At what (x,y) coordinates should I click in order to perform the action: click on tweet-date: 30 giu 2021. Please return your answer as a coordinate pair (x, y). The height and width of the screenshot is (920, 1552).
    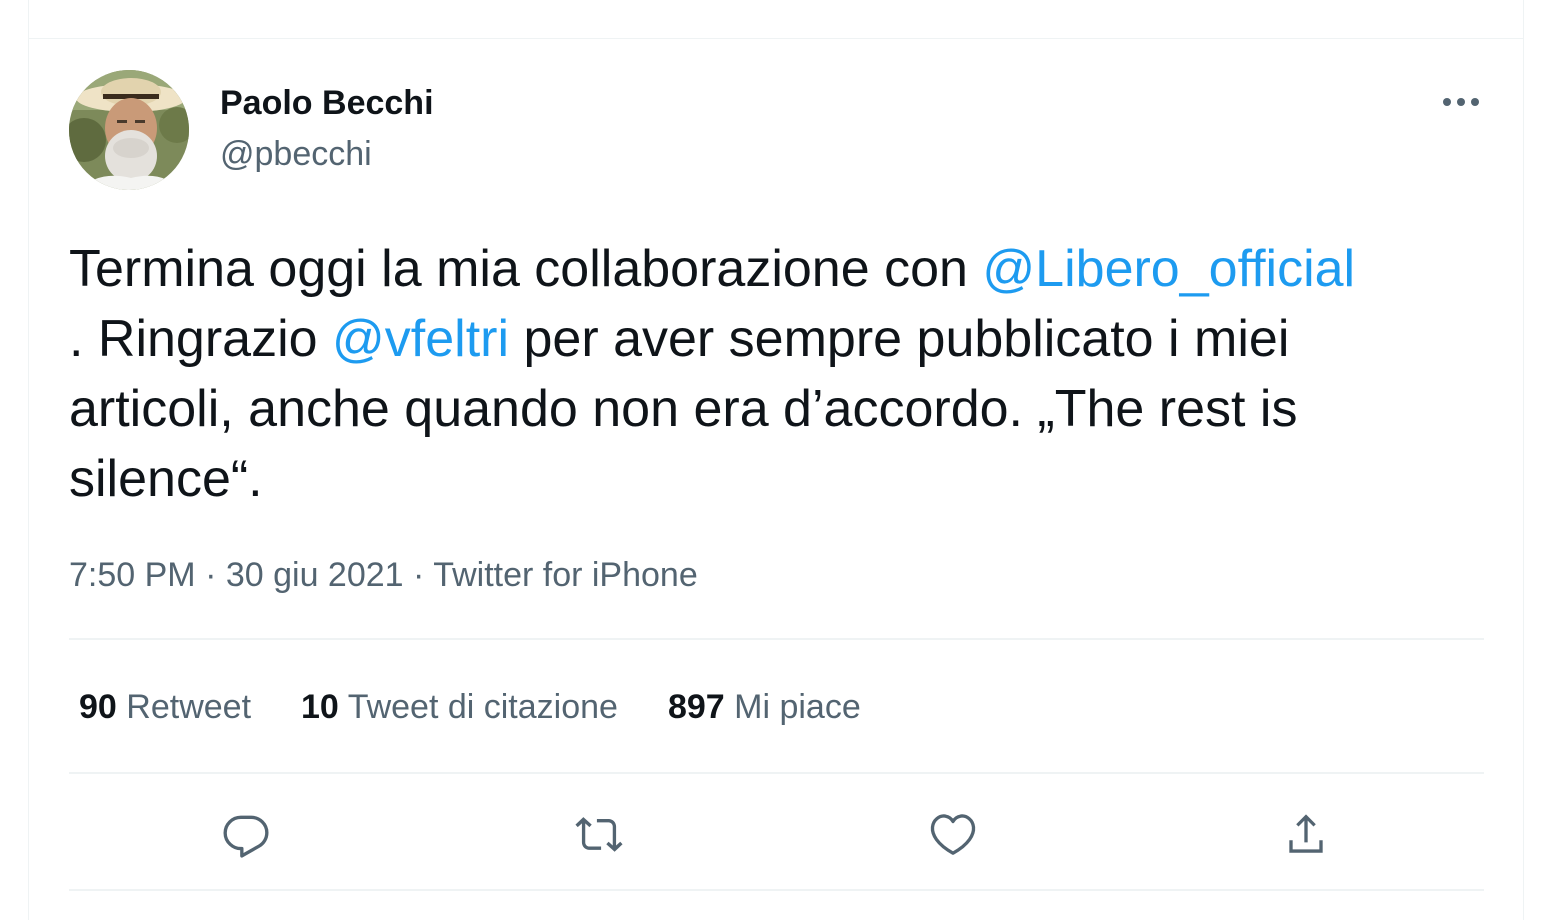
    Looking at the image, I should click on (315, 575).